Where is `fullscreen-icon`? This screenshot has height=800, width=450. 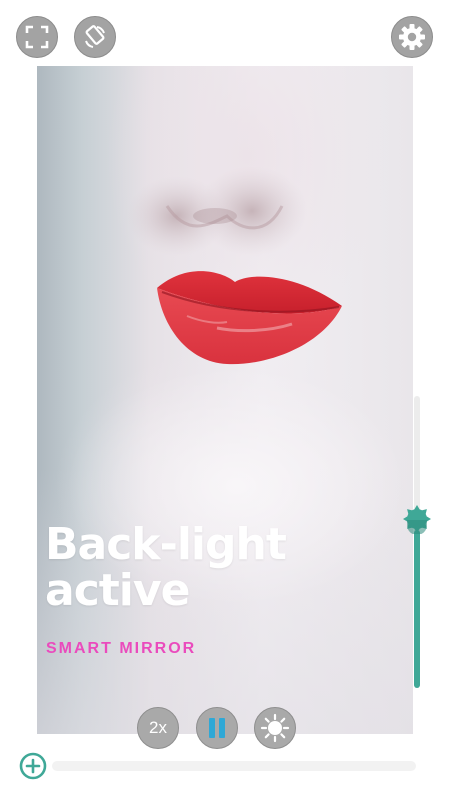
fullscreen-icon is located at coordinates (37, 37).